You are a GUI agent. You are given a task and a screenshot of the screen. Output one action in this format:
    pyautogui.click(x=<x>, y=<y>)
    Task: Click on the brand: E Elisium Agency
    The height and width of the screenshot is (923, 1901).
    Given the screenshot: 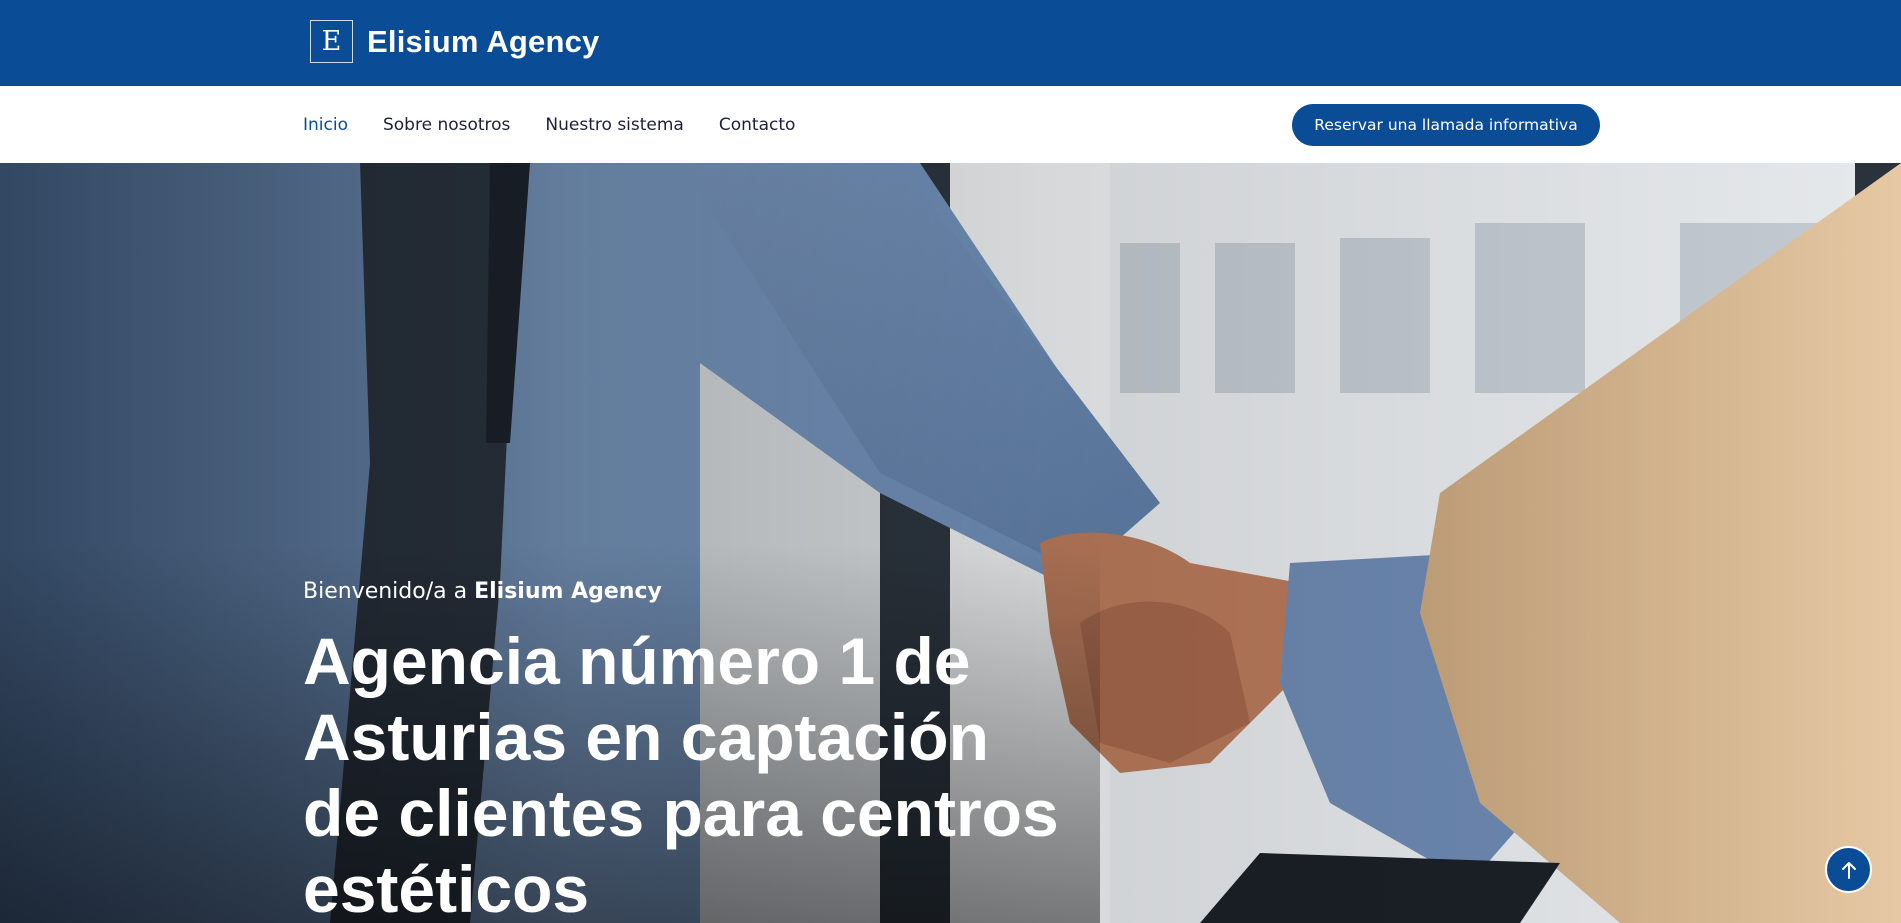 What is the action you would take?
    pyautogui.click(x=455, y=41)
    